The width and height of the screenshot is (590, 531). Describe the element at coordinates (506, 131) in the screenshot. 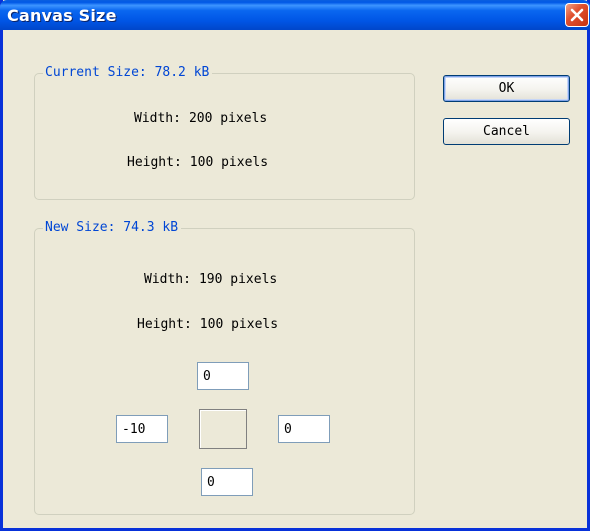

I see `cancel-button: Cancel` at that location.